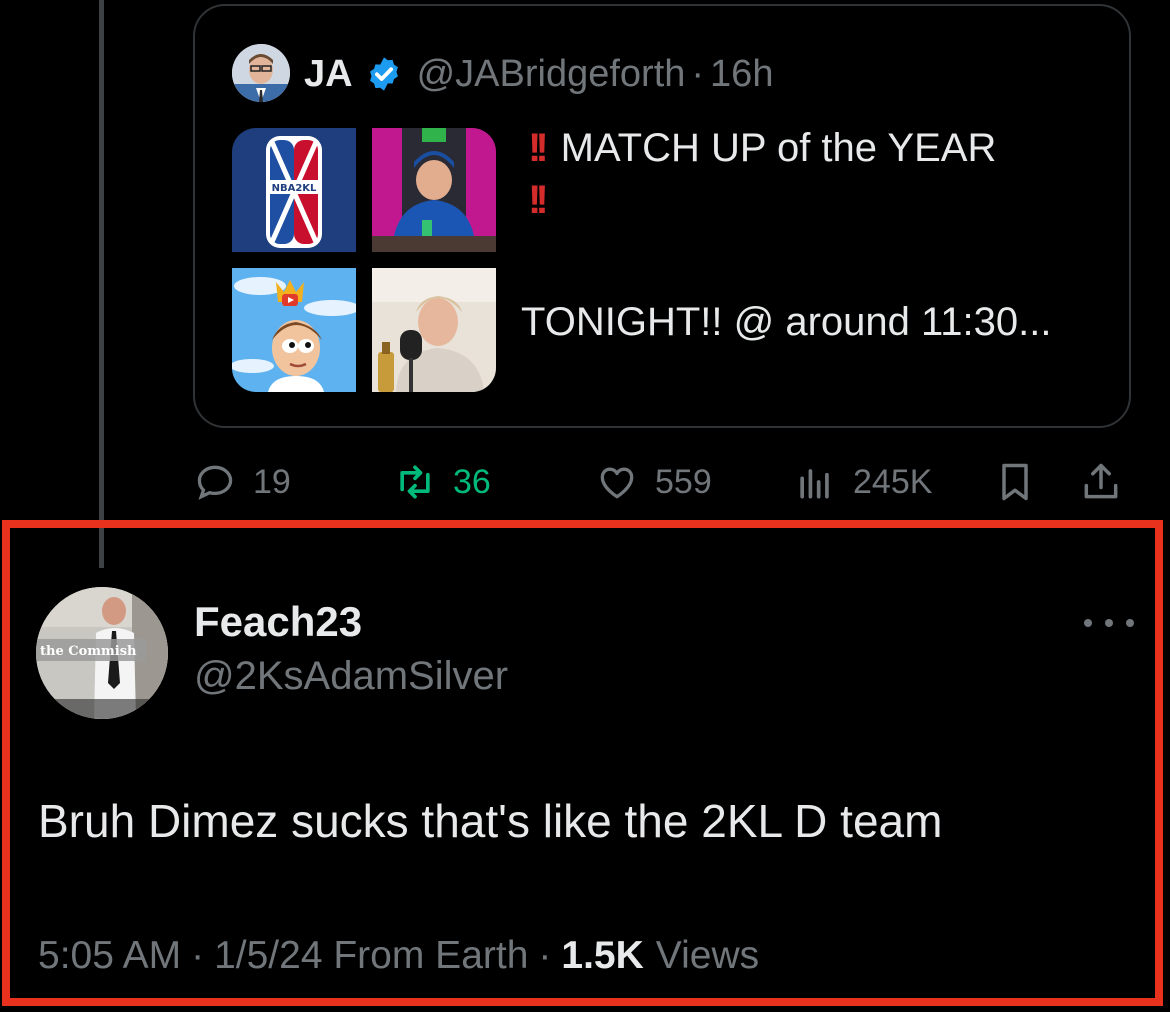  What do you see at coordinates (364, 260) in the screenshot?
I see `quoted-media-grid: NBA2KL` at bounding box center [364, 260].